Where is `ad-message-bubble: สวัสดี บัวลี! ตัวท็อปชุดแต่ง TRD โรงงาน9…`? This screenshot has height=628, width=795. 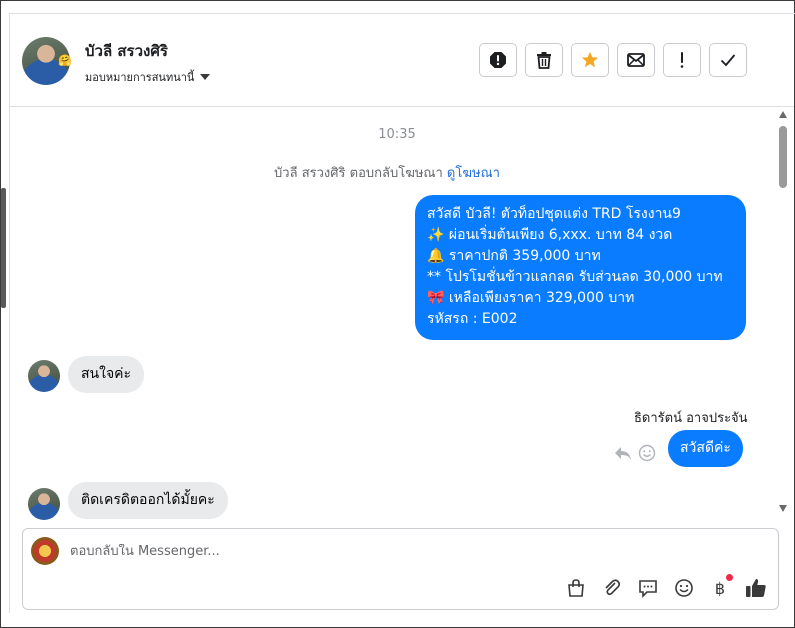 ad-message-bubble: สวัสดี บัวลี! ตัวท็อปชุดแต่ง TRD โรงงาน9… is located at coordinates (580, 267).